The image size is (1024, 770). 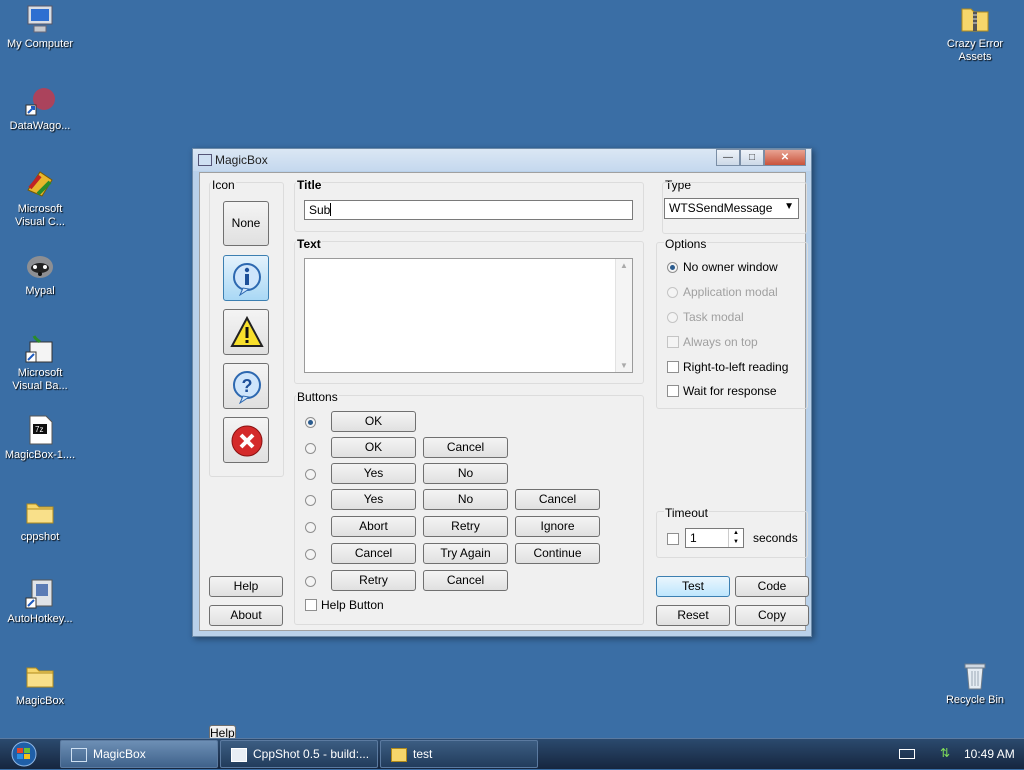 I want to click on desktop-icon-cppshot: cppshot, so click(x=40, y=520).